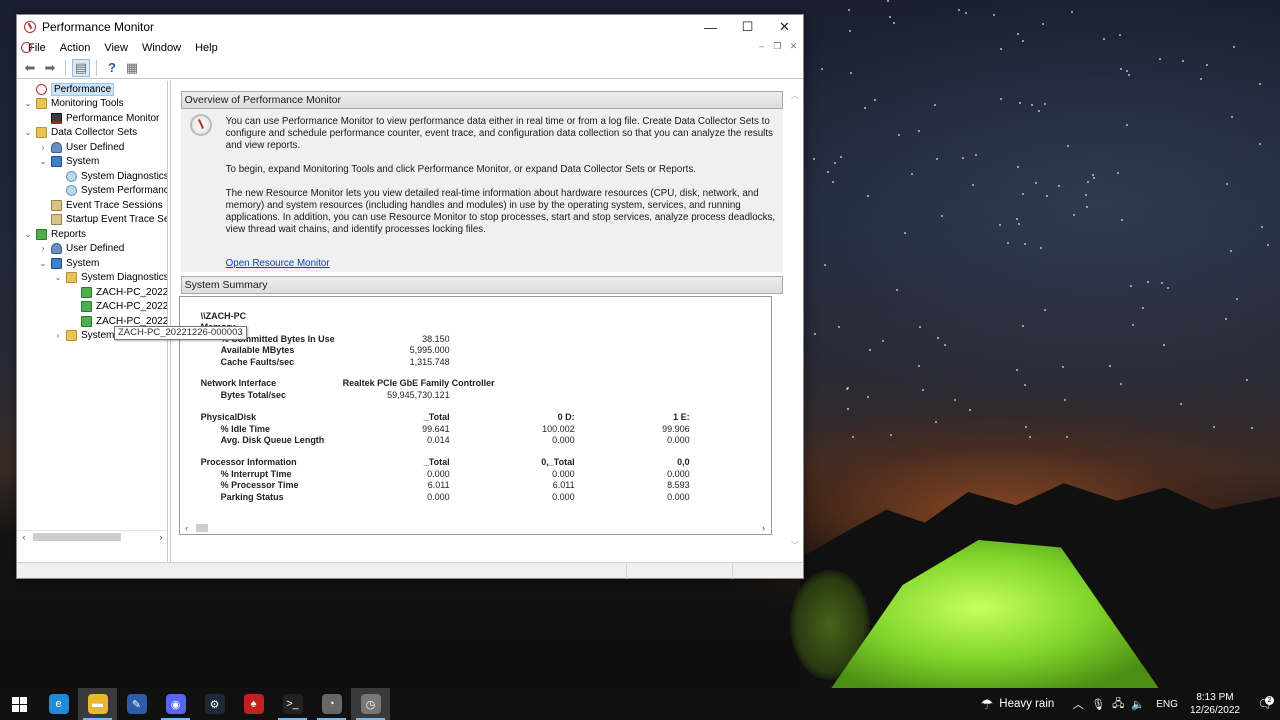 The height and width of the screenshot is (720, 1280). What do you see at coordinates (132, 68) in the screenshot?
I see `show-hide-action-pane-icon: ▦` at bounding box center [132, 68].